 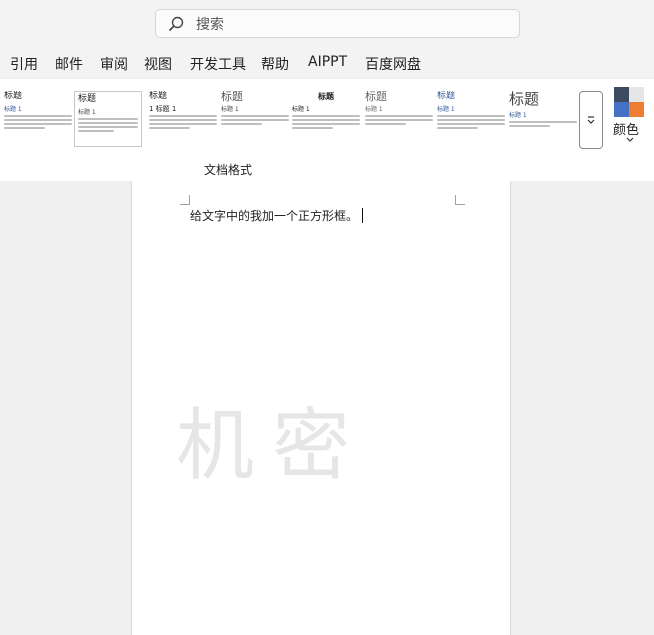 What do you see at coordinates (210, 24) in the screenshot?
I see `search-placeholder: 搜索` at bounding box center [210, 24].